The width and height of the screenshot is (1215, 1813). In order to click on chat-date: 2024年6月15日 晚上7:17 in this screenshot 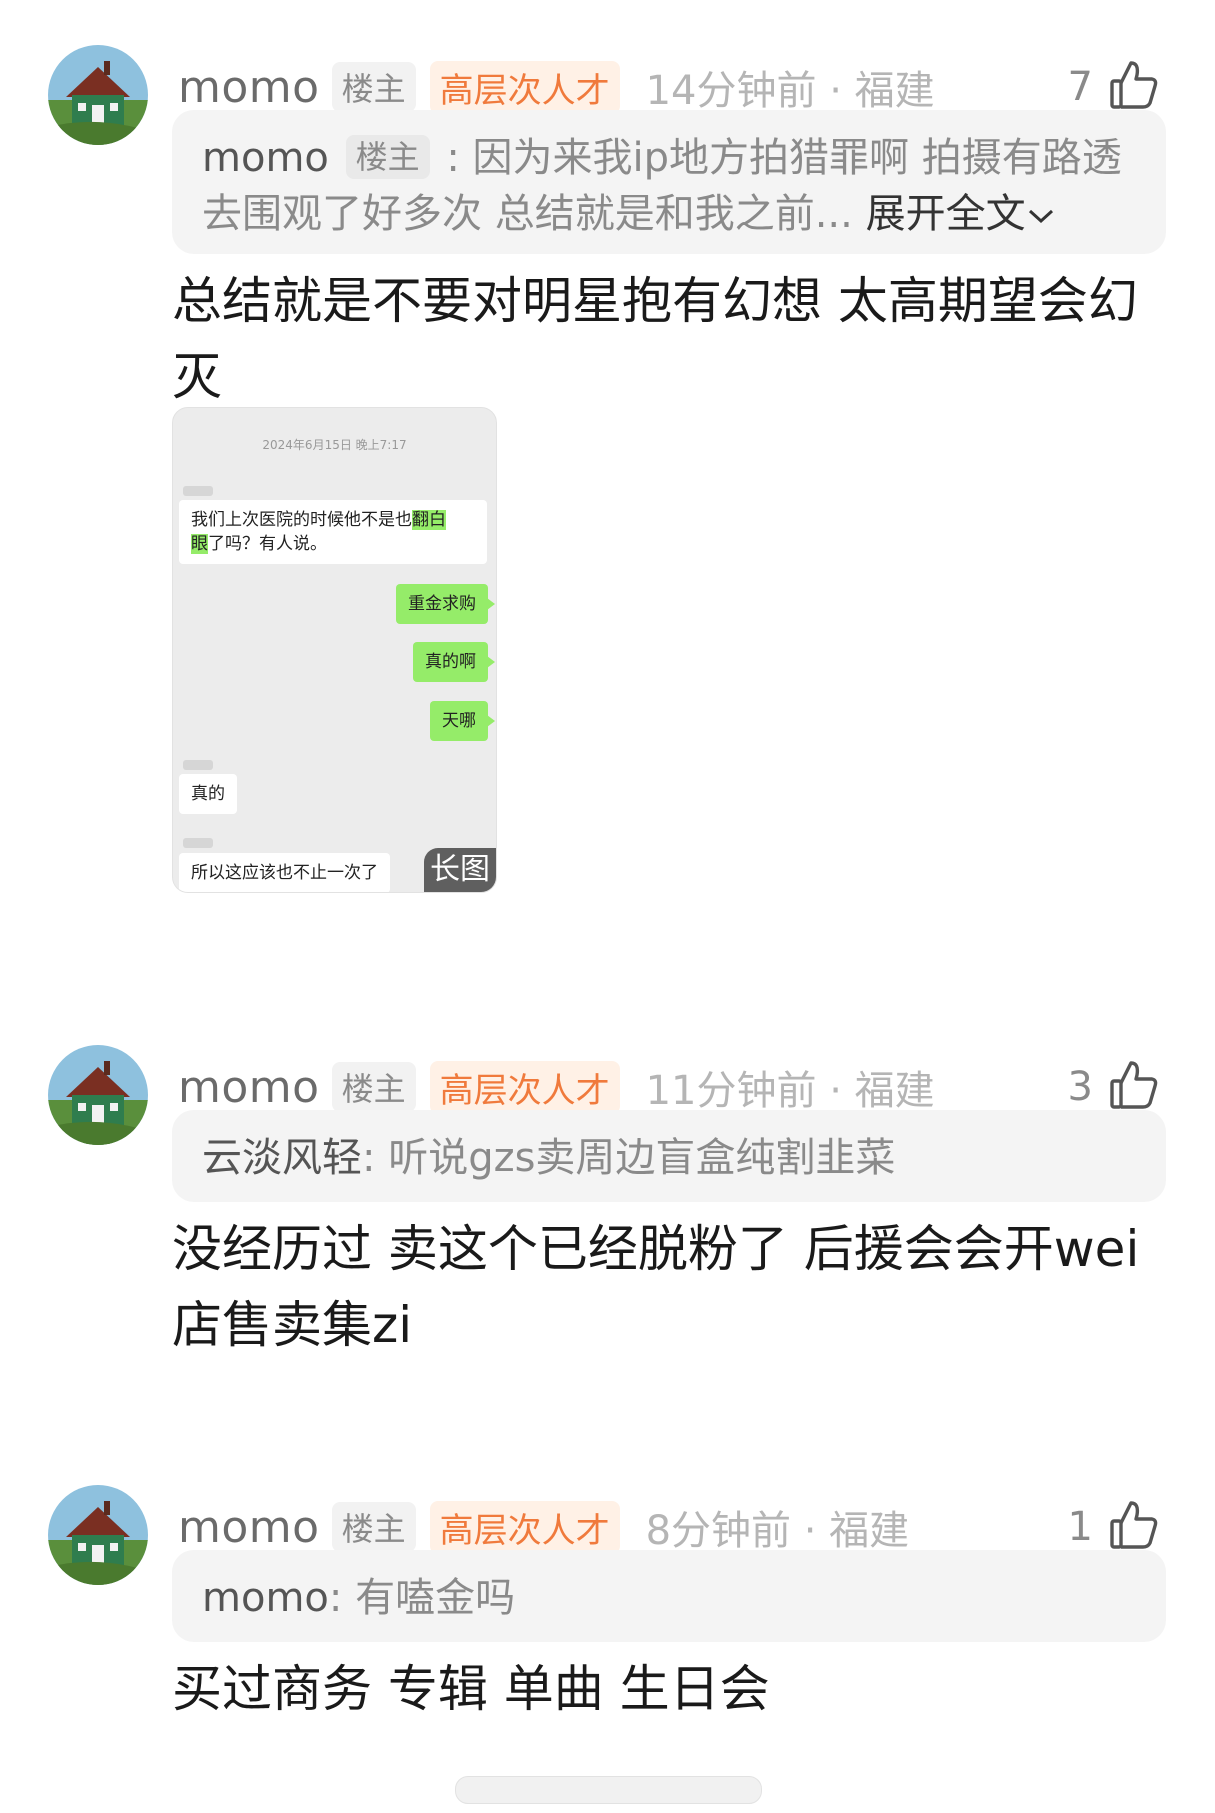, I will do `click(334, 445)`.